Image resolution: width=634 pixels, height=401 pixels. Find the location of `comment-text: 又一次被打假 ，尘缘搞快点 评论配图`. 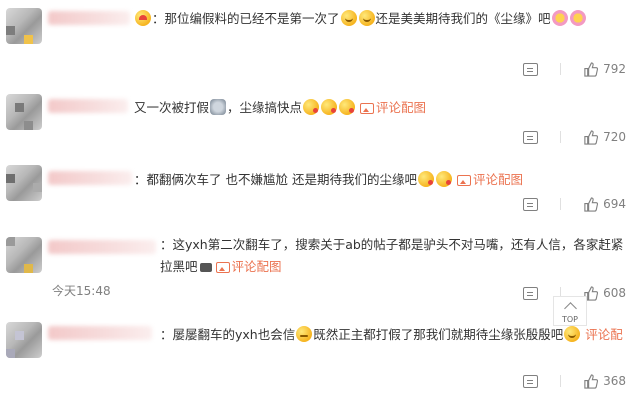

comment-text: 又一次被打假 ，尘缘搞快点 评论配图 is located at coordinates (280, 107).